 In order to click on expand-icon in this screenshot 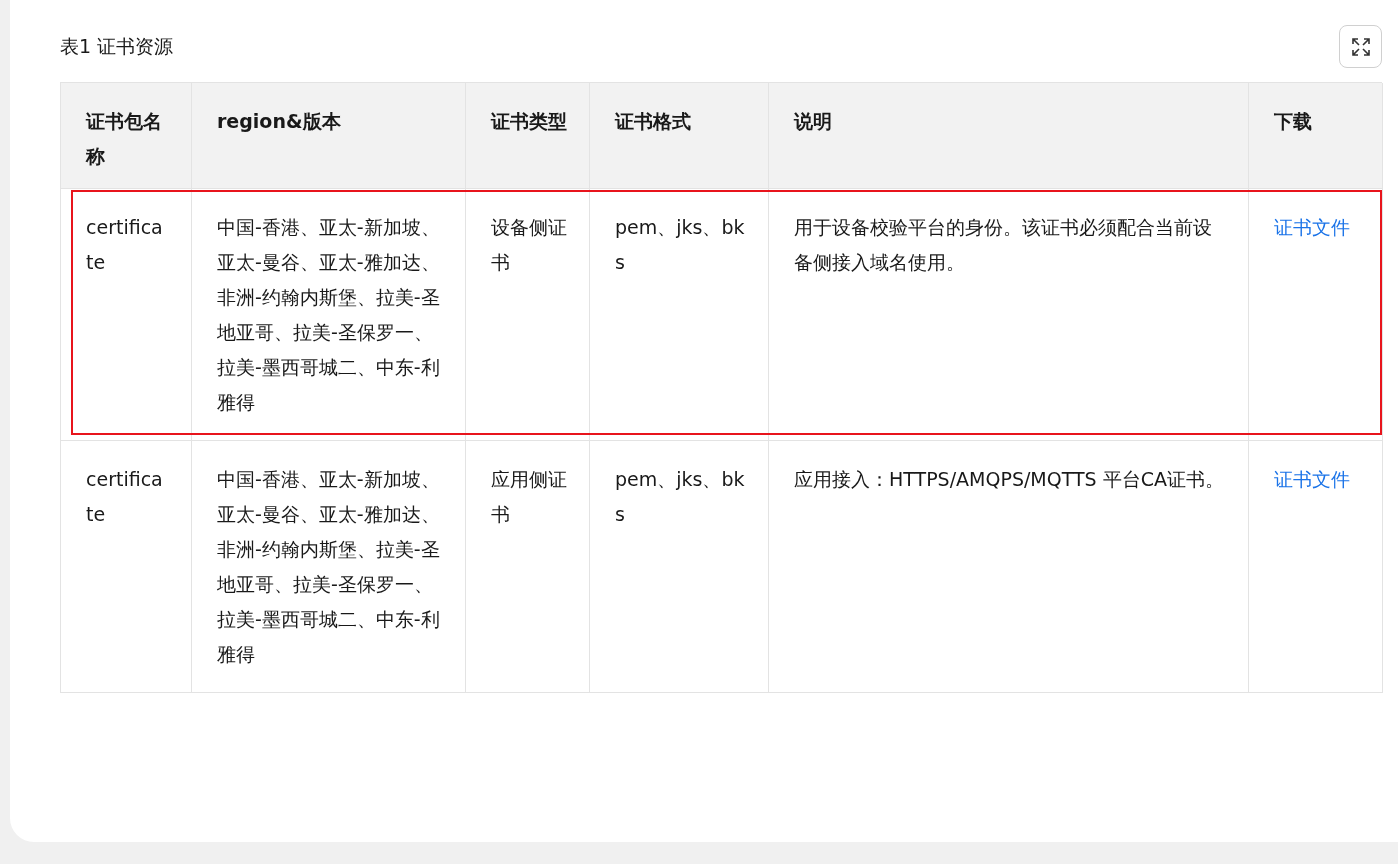, I will do `click(1360, 46)`.